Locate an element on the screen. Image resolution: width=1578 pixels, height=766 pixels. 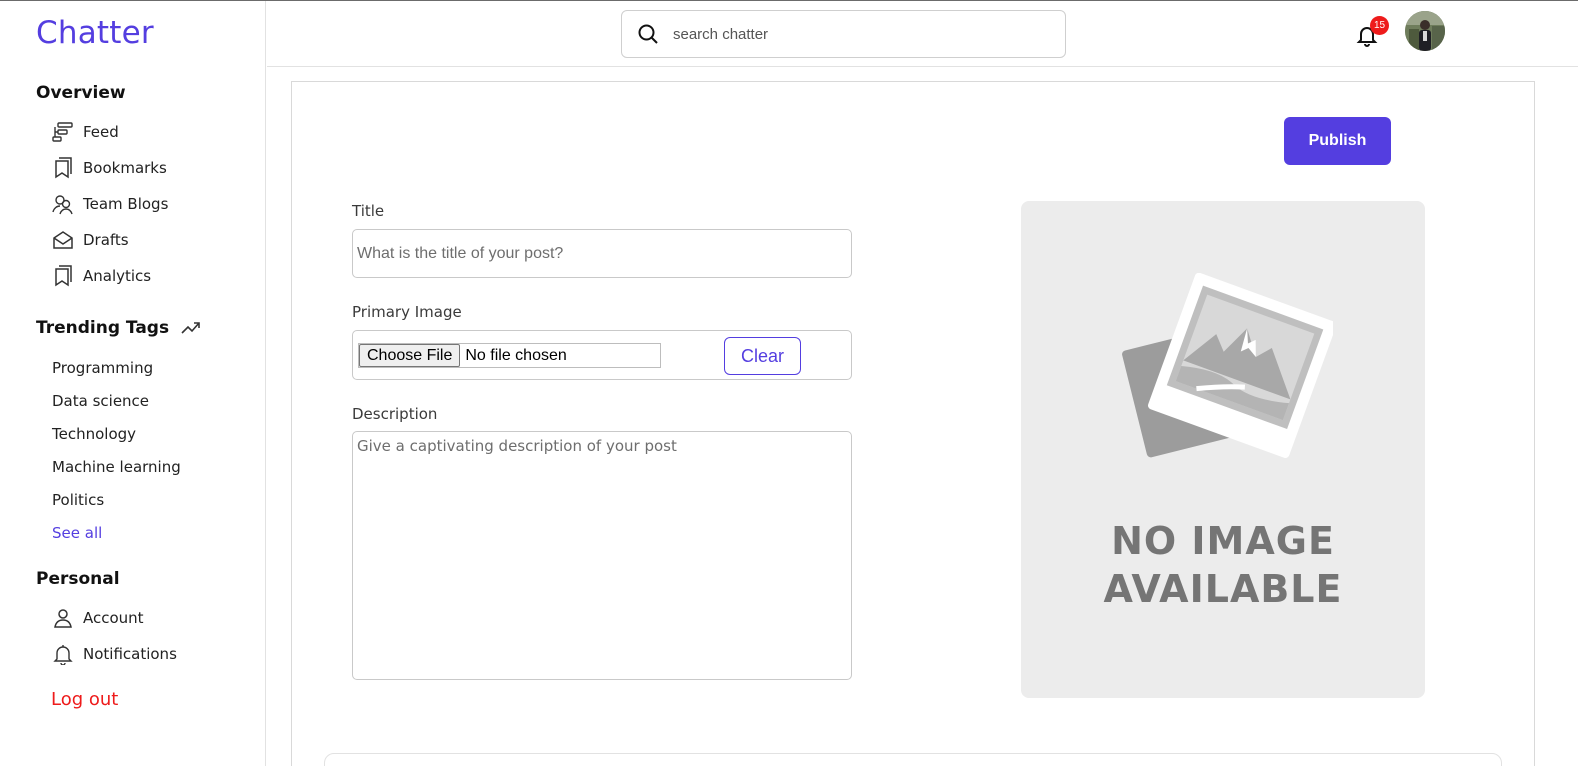
logout-button: Log out is located at coordinates (84, 699).